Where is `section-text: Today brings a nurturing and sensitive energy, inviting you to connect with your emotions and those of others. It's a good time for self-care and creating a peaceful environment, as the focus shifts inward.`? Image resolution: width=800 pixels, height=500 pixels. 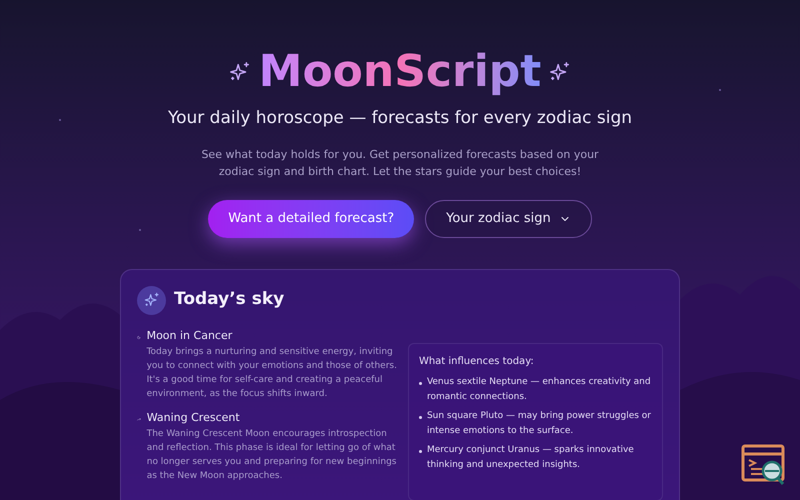
section-text: Today brings a nurturing and sensitive energy, inviting you to connect with your emotions and those of others. It's a good time for self-care and creating a peaceful environment, as the focus shifts inward. is located at coordinates (272, 373).